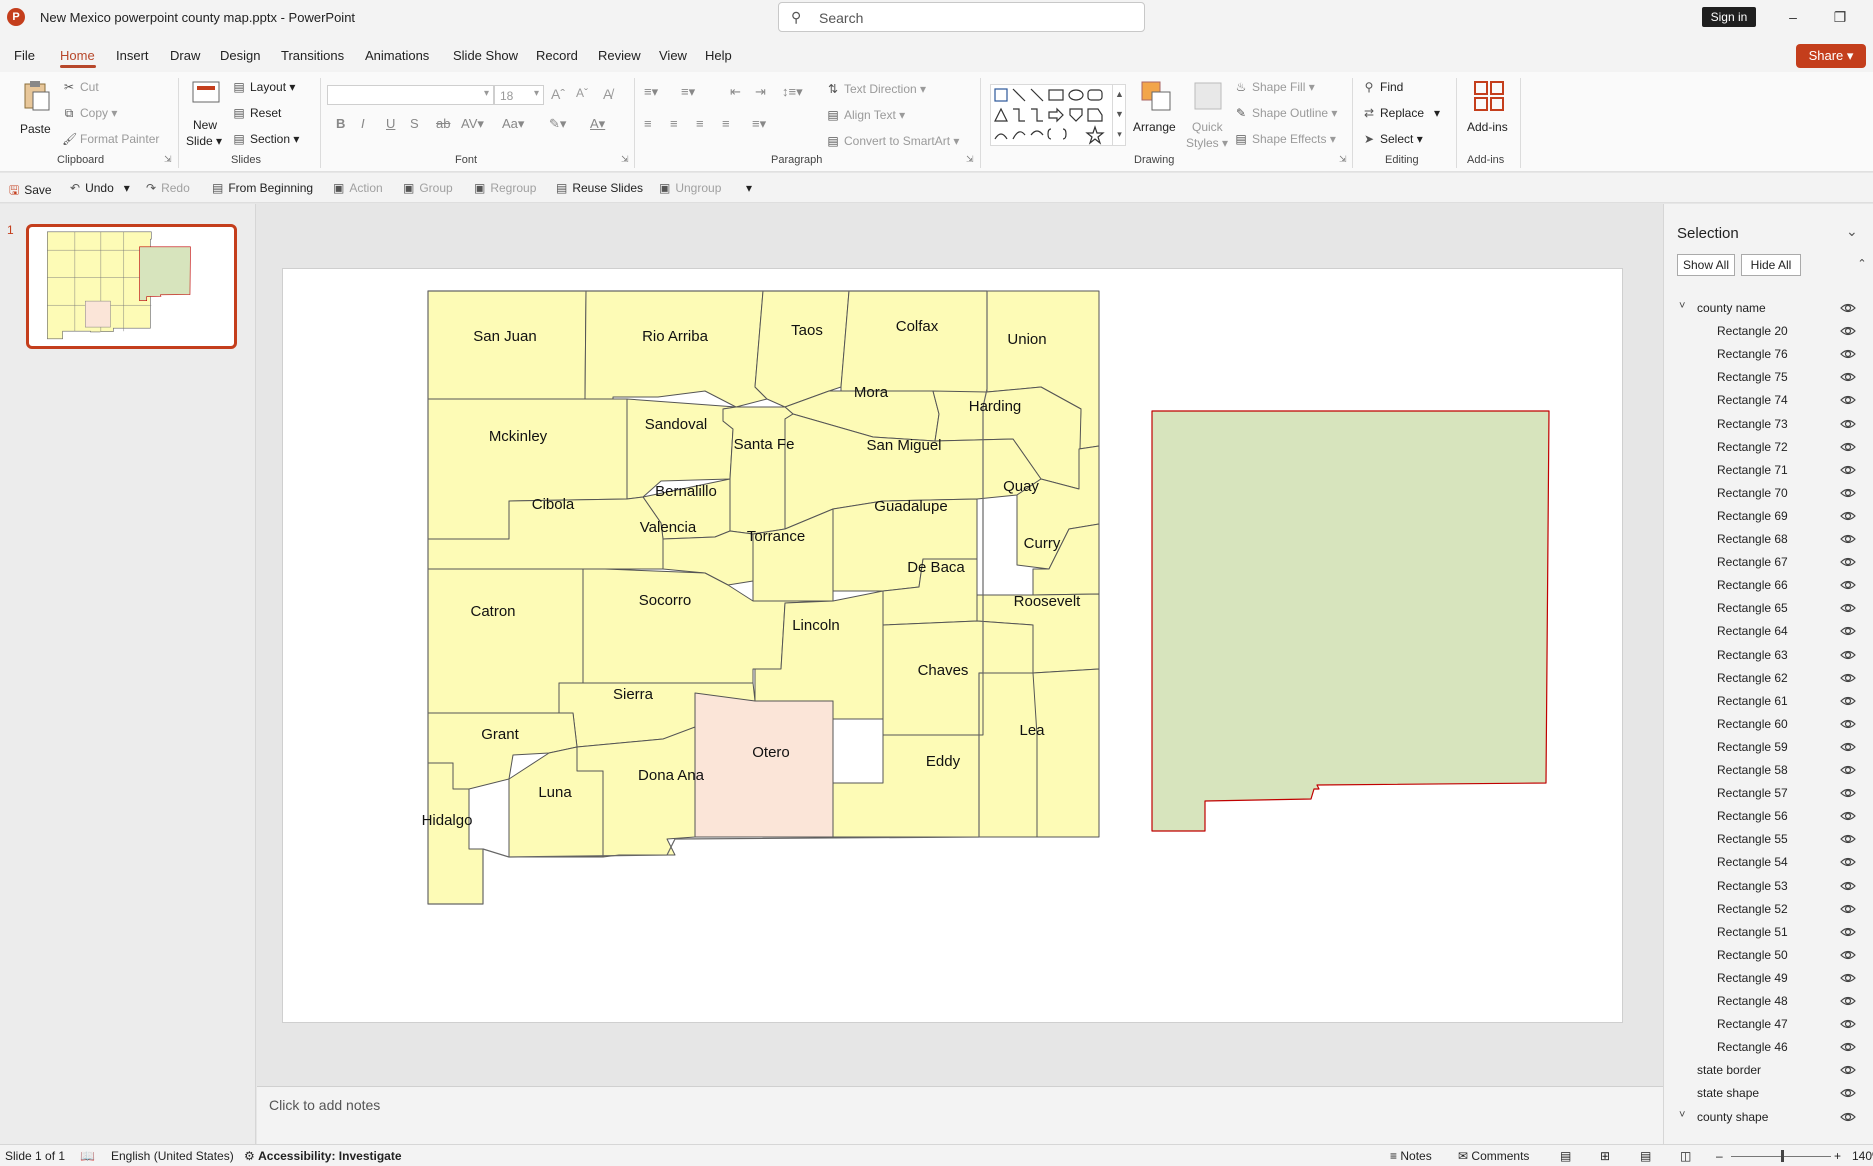 The width and height of the screenshot is (1873, 1166). Describe the element at coordinates (671, 775) in the screenshot. I see `county-label-dona-ana: Dona Ana` at that location.